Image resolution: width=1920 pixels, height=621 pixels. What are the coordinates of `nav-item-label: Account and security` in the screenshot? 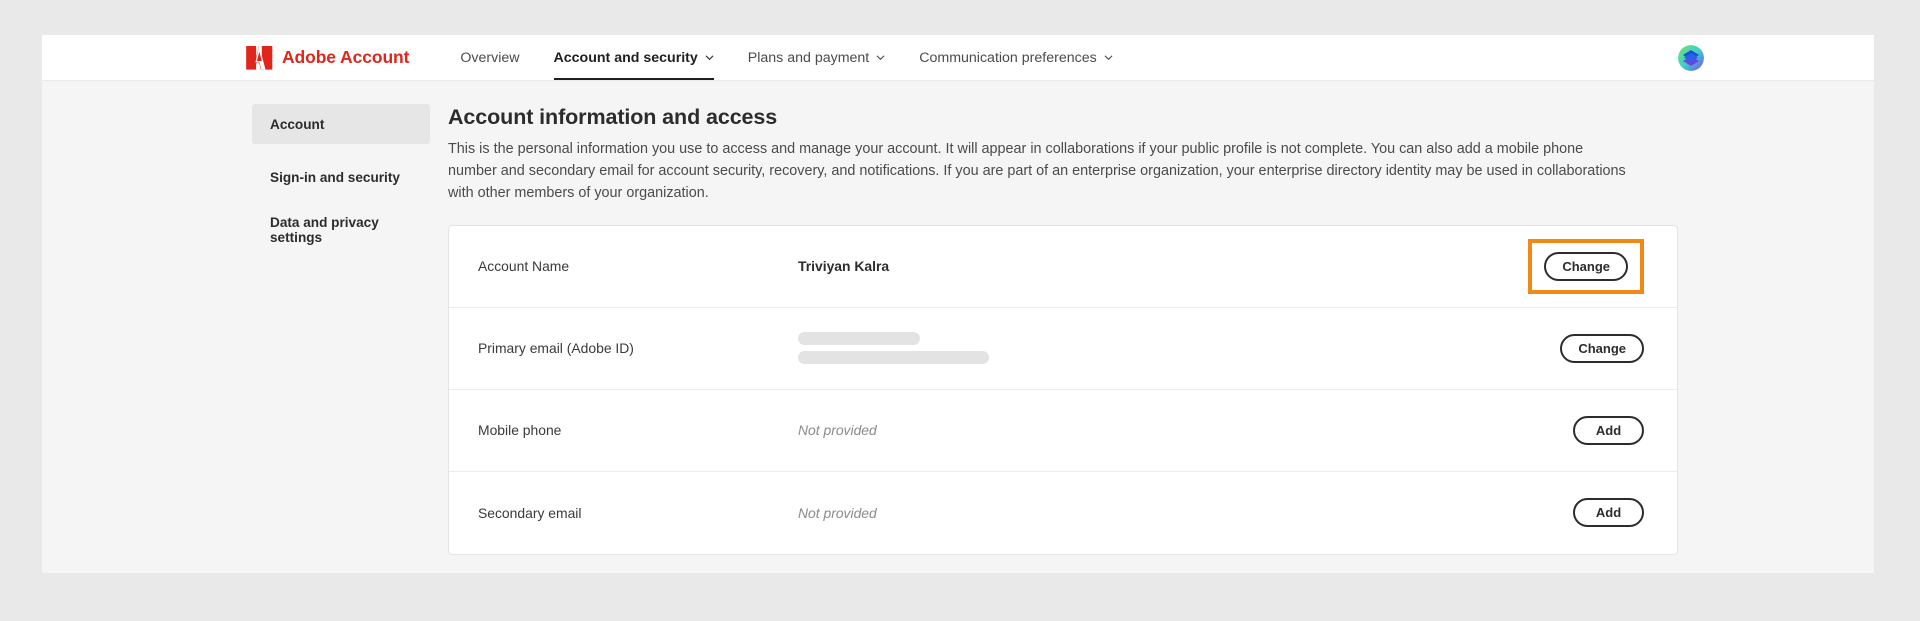 It's located at (625, 57).